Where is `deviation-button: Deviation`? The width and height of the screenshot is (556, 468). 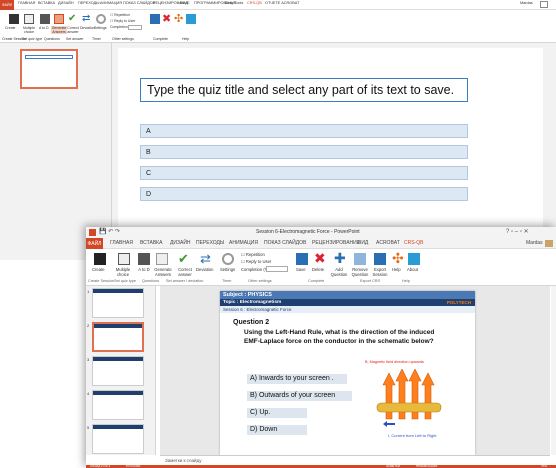 deviation-button: Deviation is located at coordinates (204, 269).